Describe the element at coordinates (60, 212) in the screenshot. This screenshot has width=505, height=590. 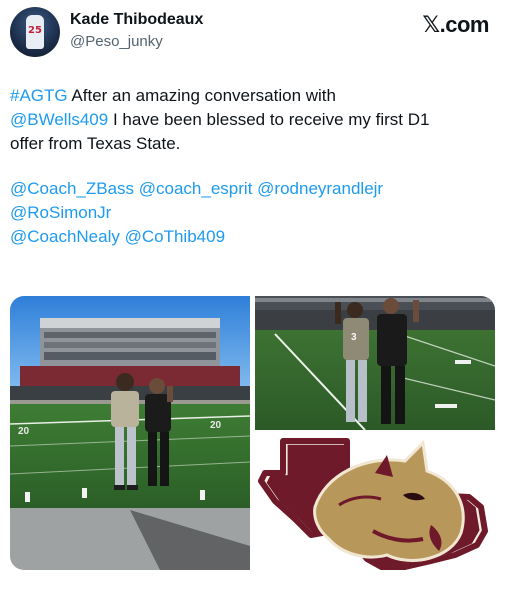
I see `mention-rosimonjr: @RoSimonJr` at that location.